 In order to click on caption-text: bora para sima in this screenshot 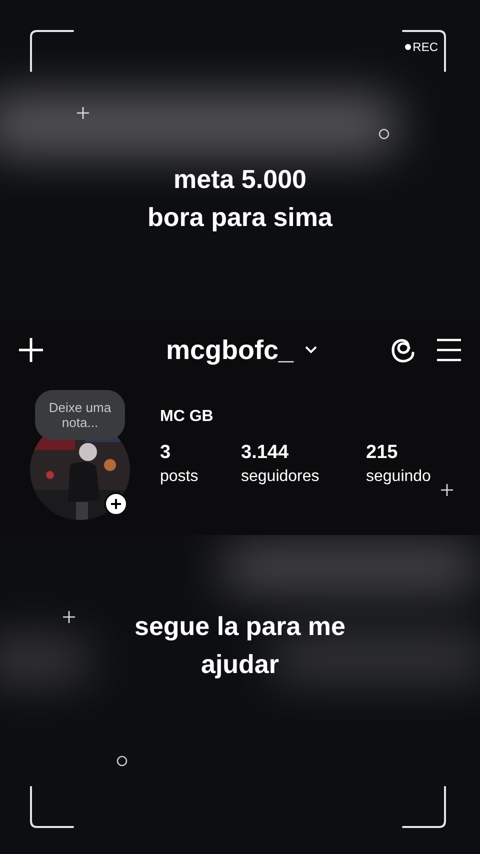, I will do `click(240, 217)`.